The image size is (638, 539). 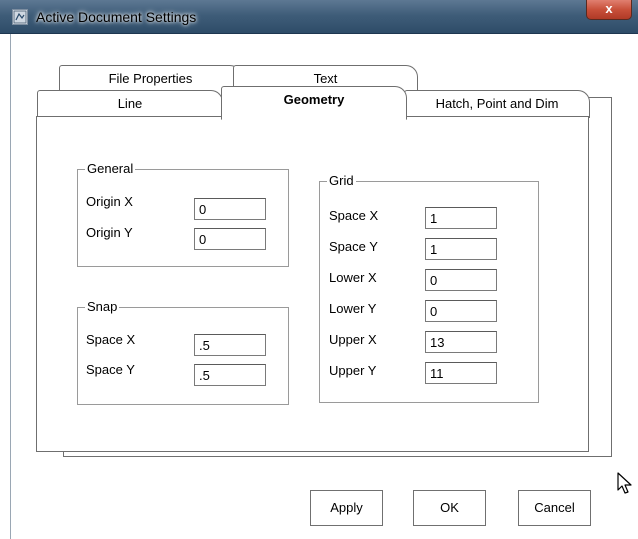 I want to click on app-icon, so click(x=20, y=17).